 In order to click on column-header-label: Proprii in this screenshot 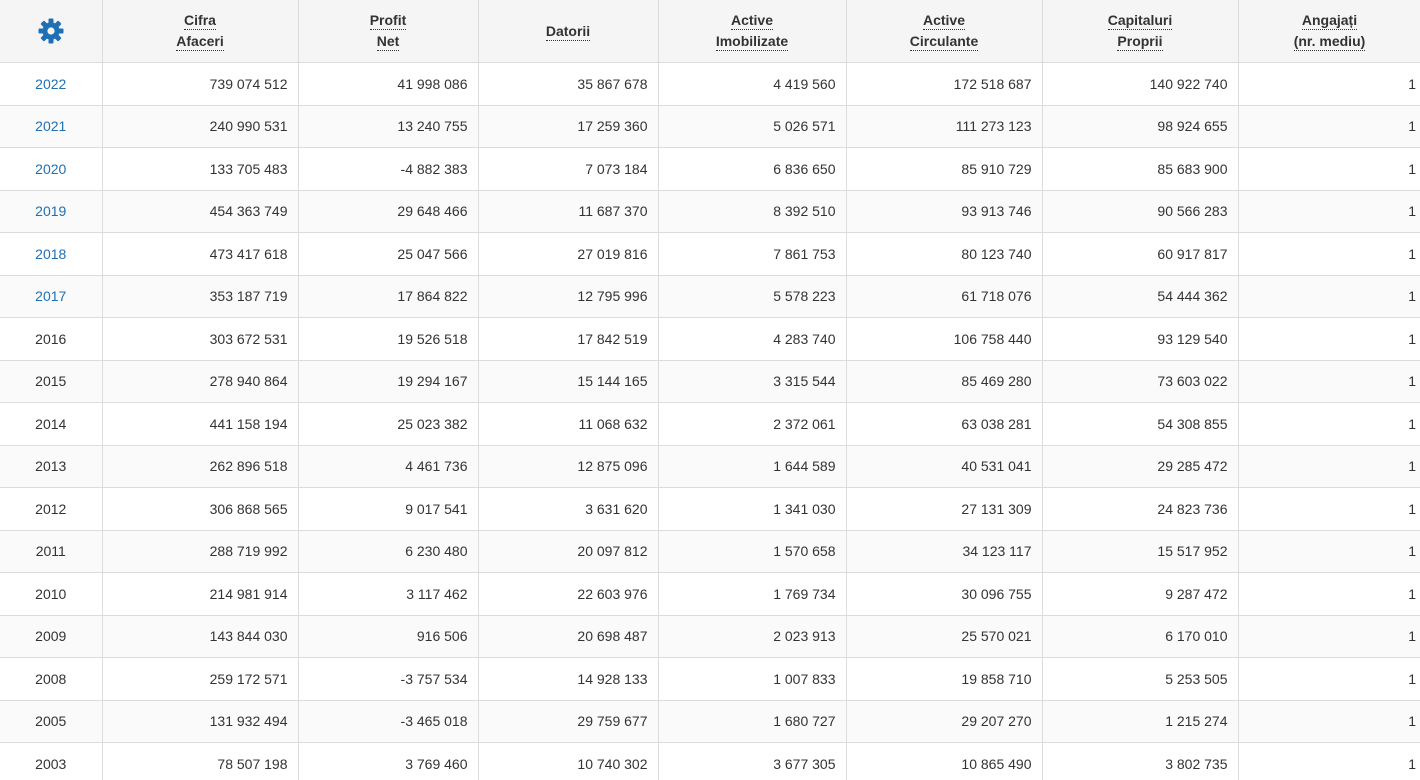, I will do `click(1140, 42)`.